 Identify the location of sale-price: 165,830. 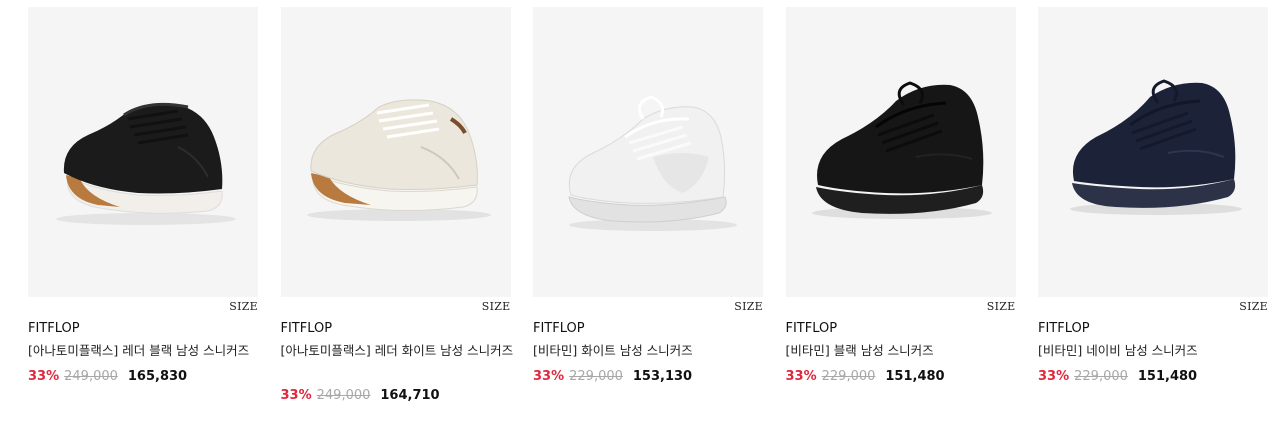
(157, 376).